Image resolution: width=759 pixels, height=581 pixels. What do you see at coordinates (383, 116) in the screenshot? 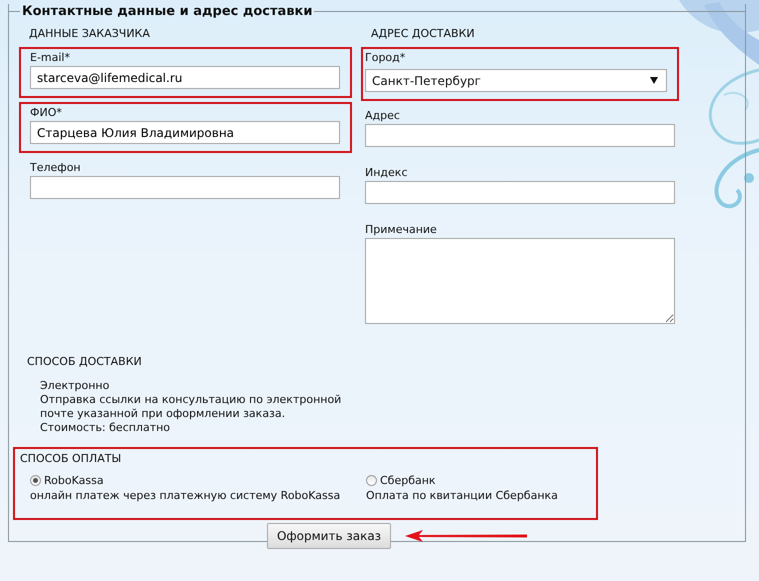
I see `field-label: Адрес` at bounding box center [383, 116].